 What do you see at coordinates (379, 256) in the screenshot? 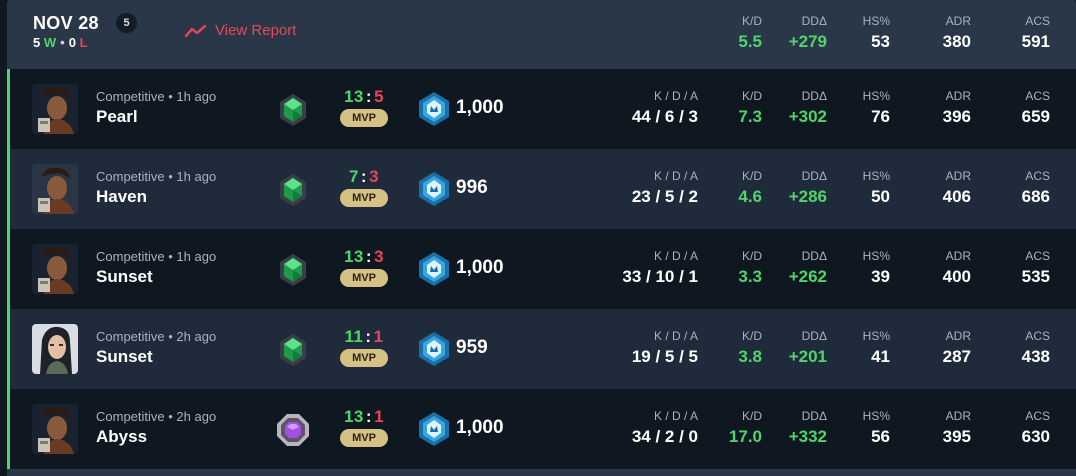
I see `score-enemy: 3` at bounding box center [379, 256].